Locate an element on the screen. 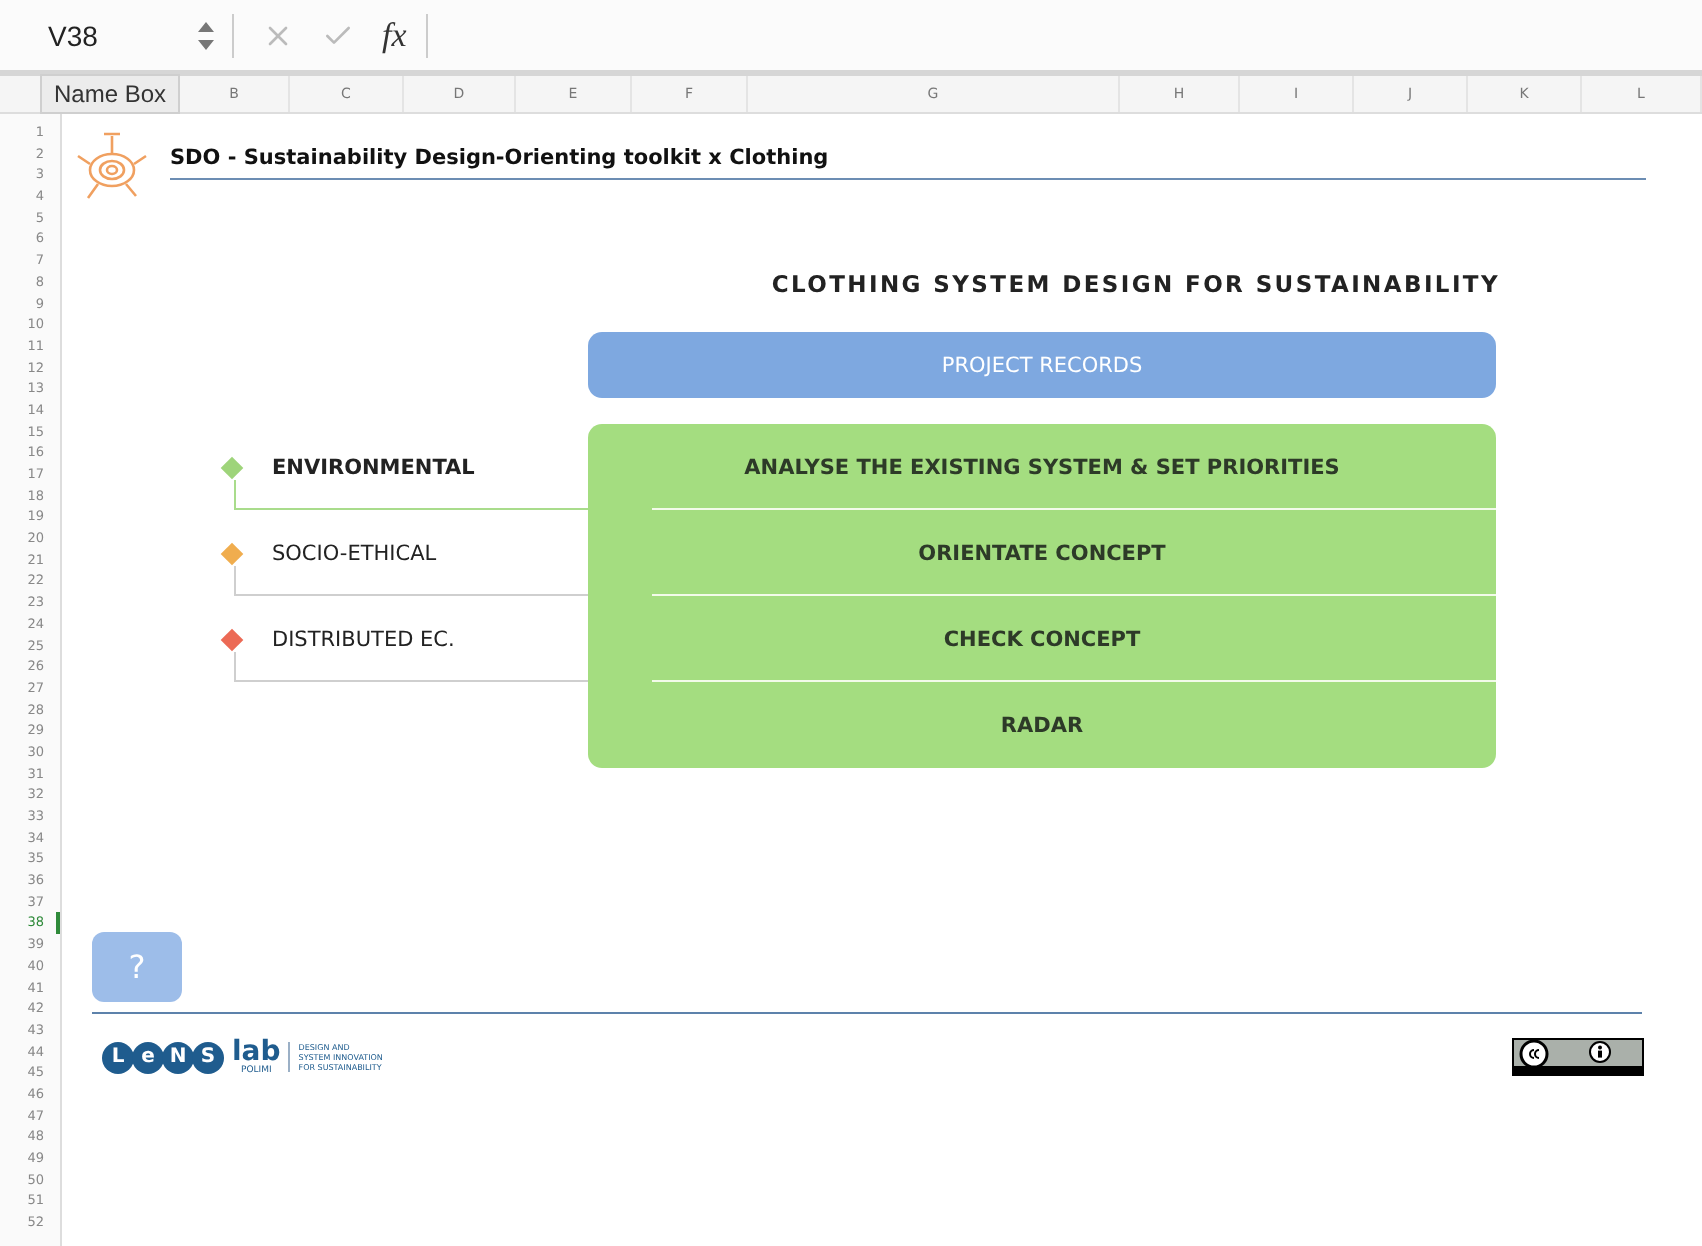  project-records-button: PROJECT RECORDS is located at coordinates (1042, 365).